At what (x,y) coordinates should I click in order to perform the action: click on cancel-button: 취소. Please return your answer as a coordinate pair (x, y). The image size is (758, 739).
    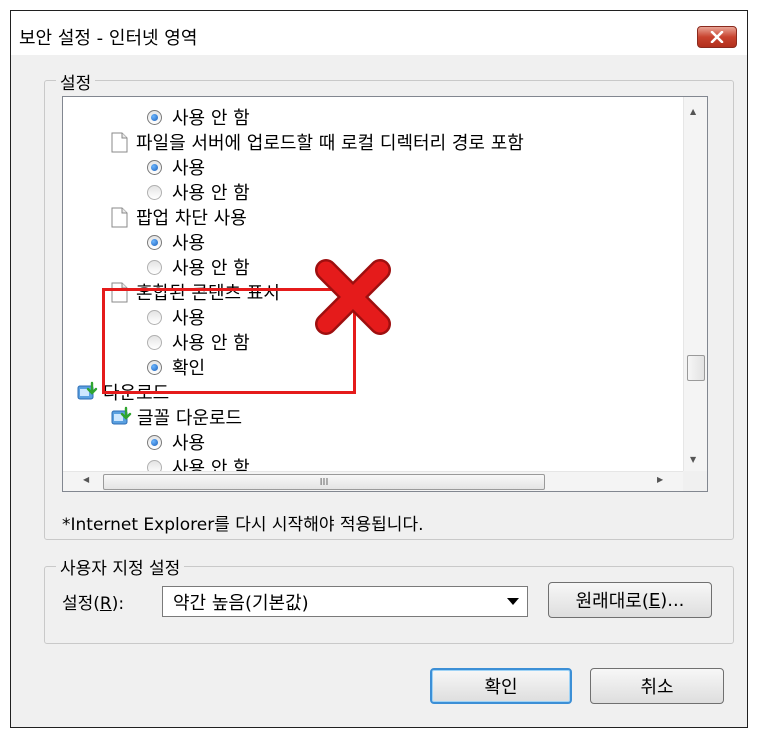
    Looking at the image, I should click on (657, 686).